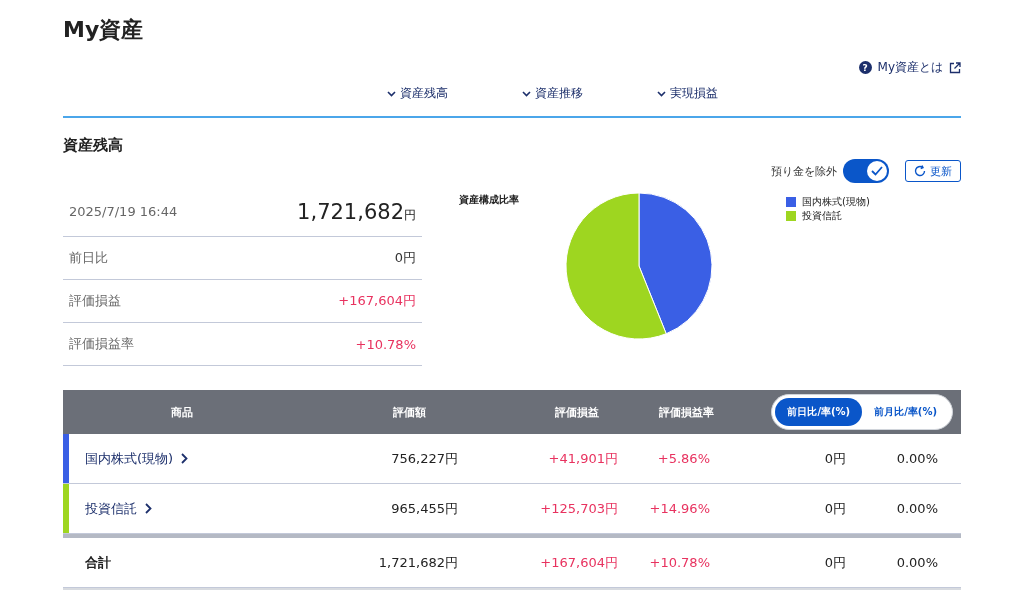 The height and width of the screenshot is (604, 1024). What do you see at coordinates (534, 93) in the screenshot?
I see `nav-link: 資産推移` at bounding box center [534, 93].